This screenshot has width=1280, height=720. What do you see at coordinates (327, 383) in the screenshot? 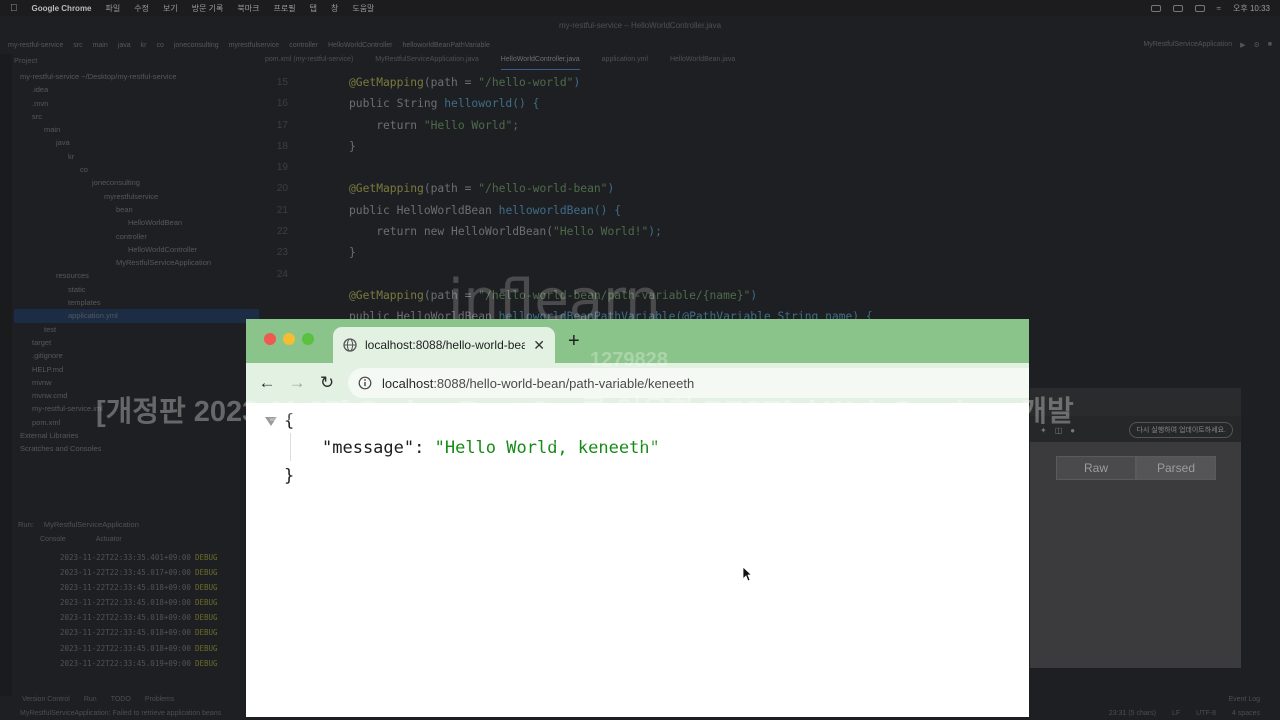
I see `reload-icon: ↻` at bounding box center [327, 383].